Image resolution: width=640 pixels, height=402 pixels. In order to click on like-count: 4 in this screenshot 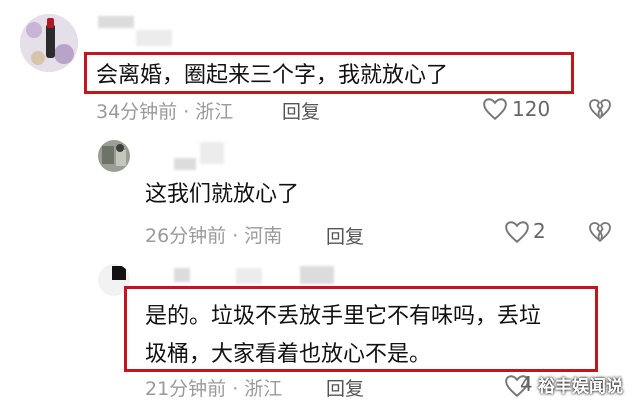, I will do `click(526, 384)`.